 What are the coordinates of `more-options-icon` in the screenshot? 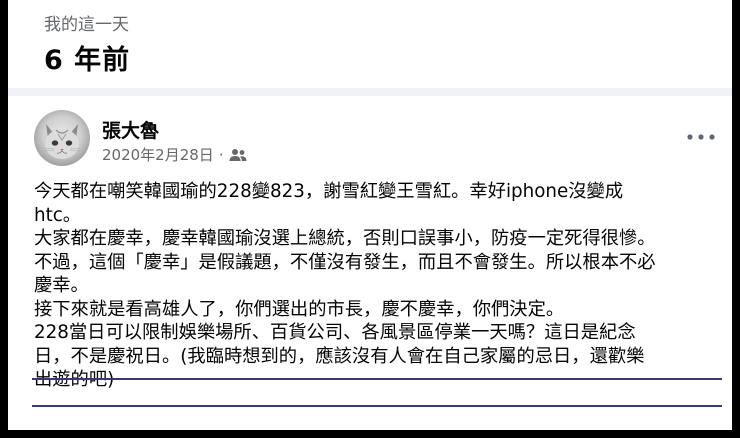 It's located at (701, 137).